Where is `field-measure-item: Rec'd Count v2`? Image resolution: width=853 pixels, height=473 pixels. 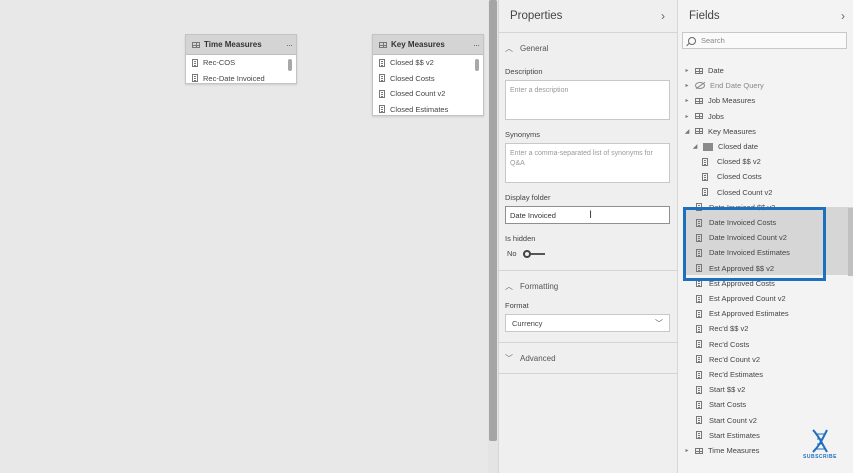
field-measure-item: Rec'd Count v2 is located at coordinates (728, 359).